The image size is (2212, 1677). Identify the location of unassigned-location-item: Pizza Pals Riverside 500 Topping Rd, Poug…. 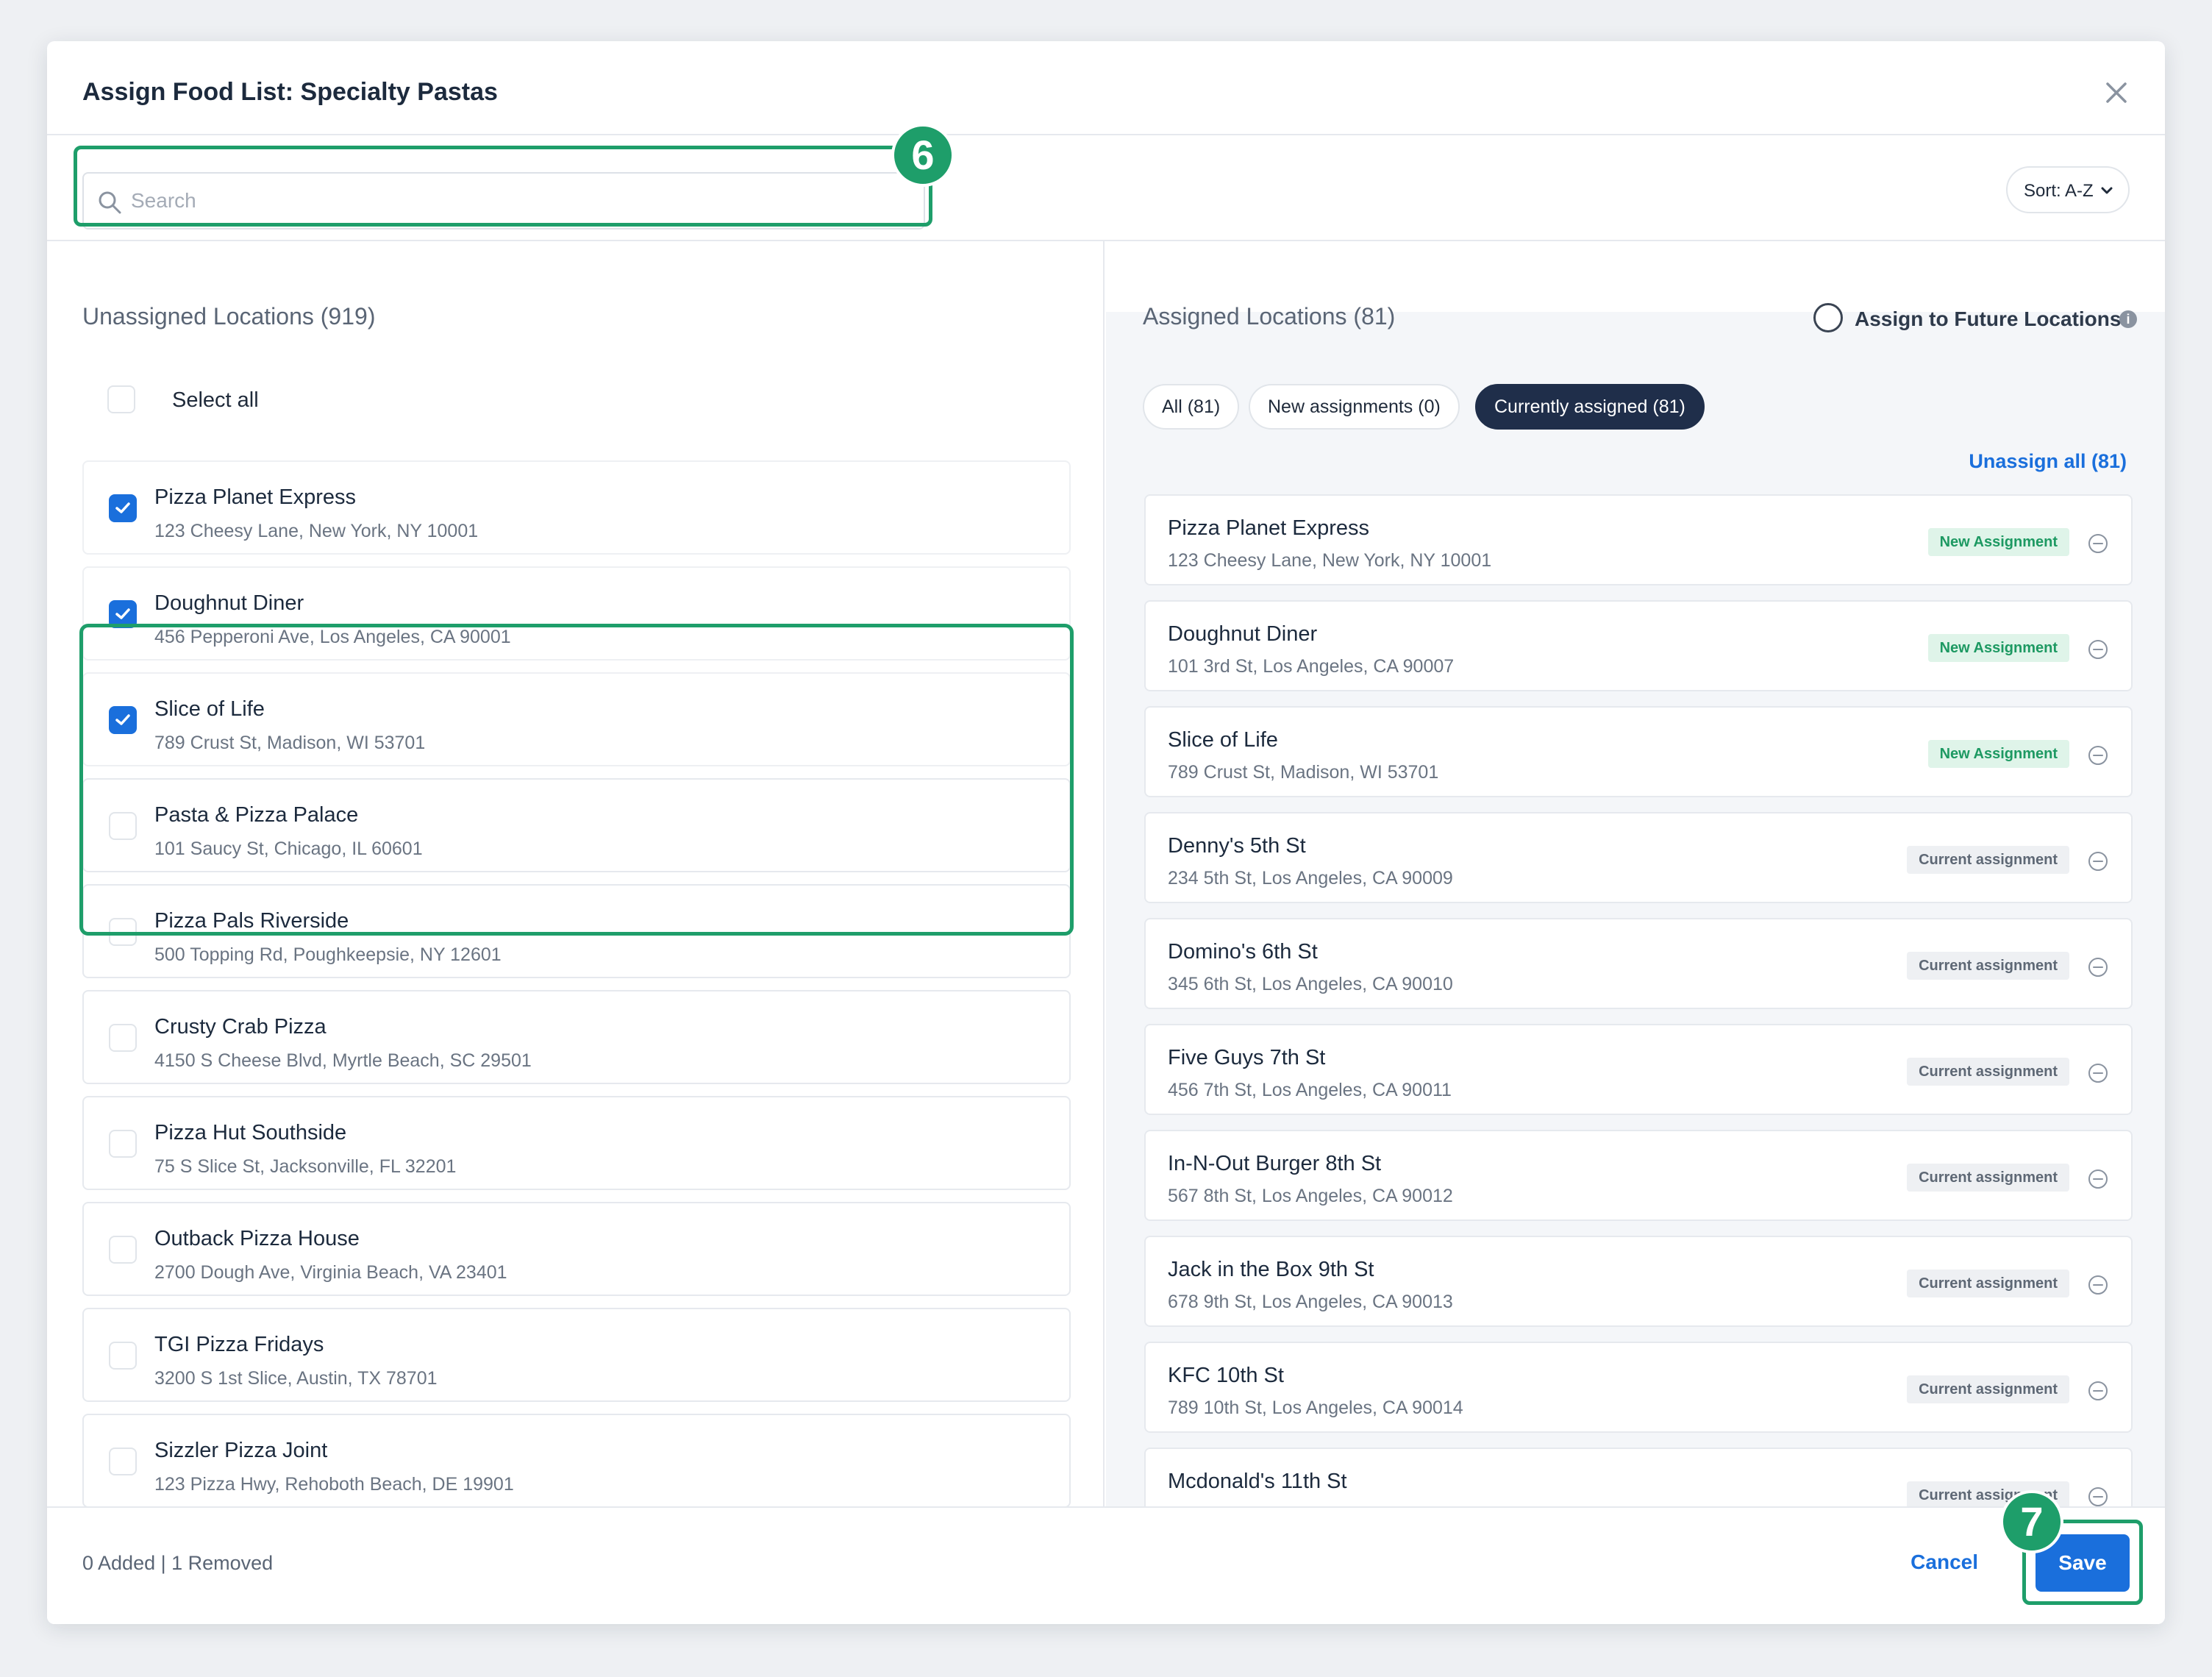
(576, 931).